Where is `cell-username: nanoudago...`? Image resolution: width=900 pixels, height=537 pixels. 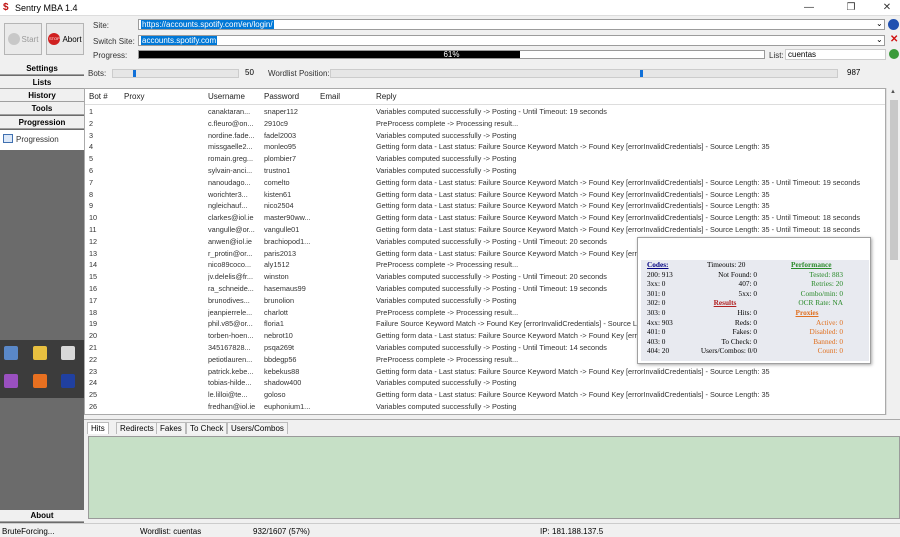
cell-username: nanoudago... is located at coordinates (229, 182).